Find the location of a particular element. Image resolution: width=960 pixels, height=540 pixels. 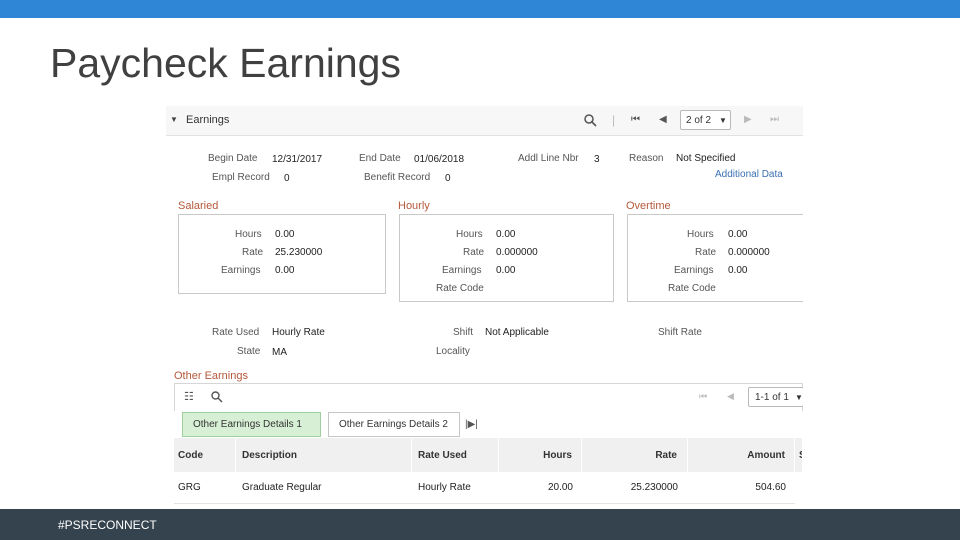

hourly-hours-label: Hours is located at coordinates (469, 234).